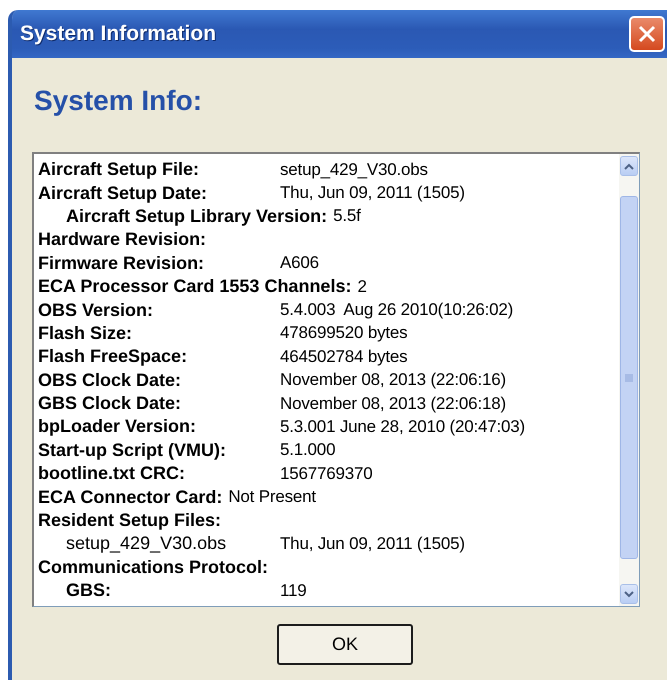 This screenshot has width=667, height=690. Describe the element at coordinates (354, 170) in the screenshot. I see `field-value: setup_429_V30.obs` at that location.